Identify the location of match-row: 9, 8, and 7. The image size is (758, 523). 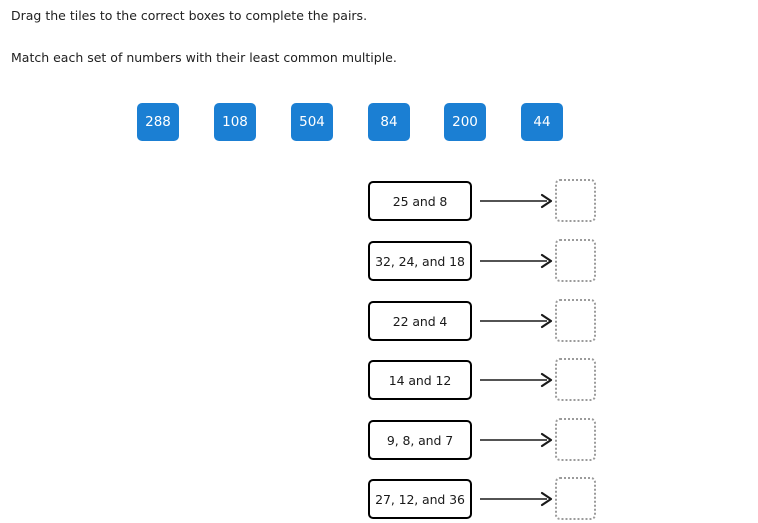
(518, 441).